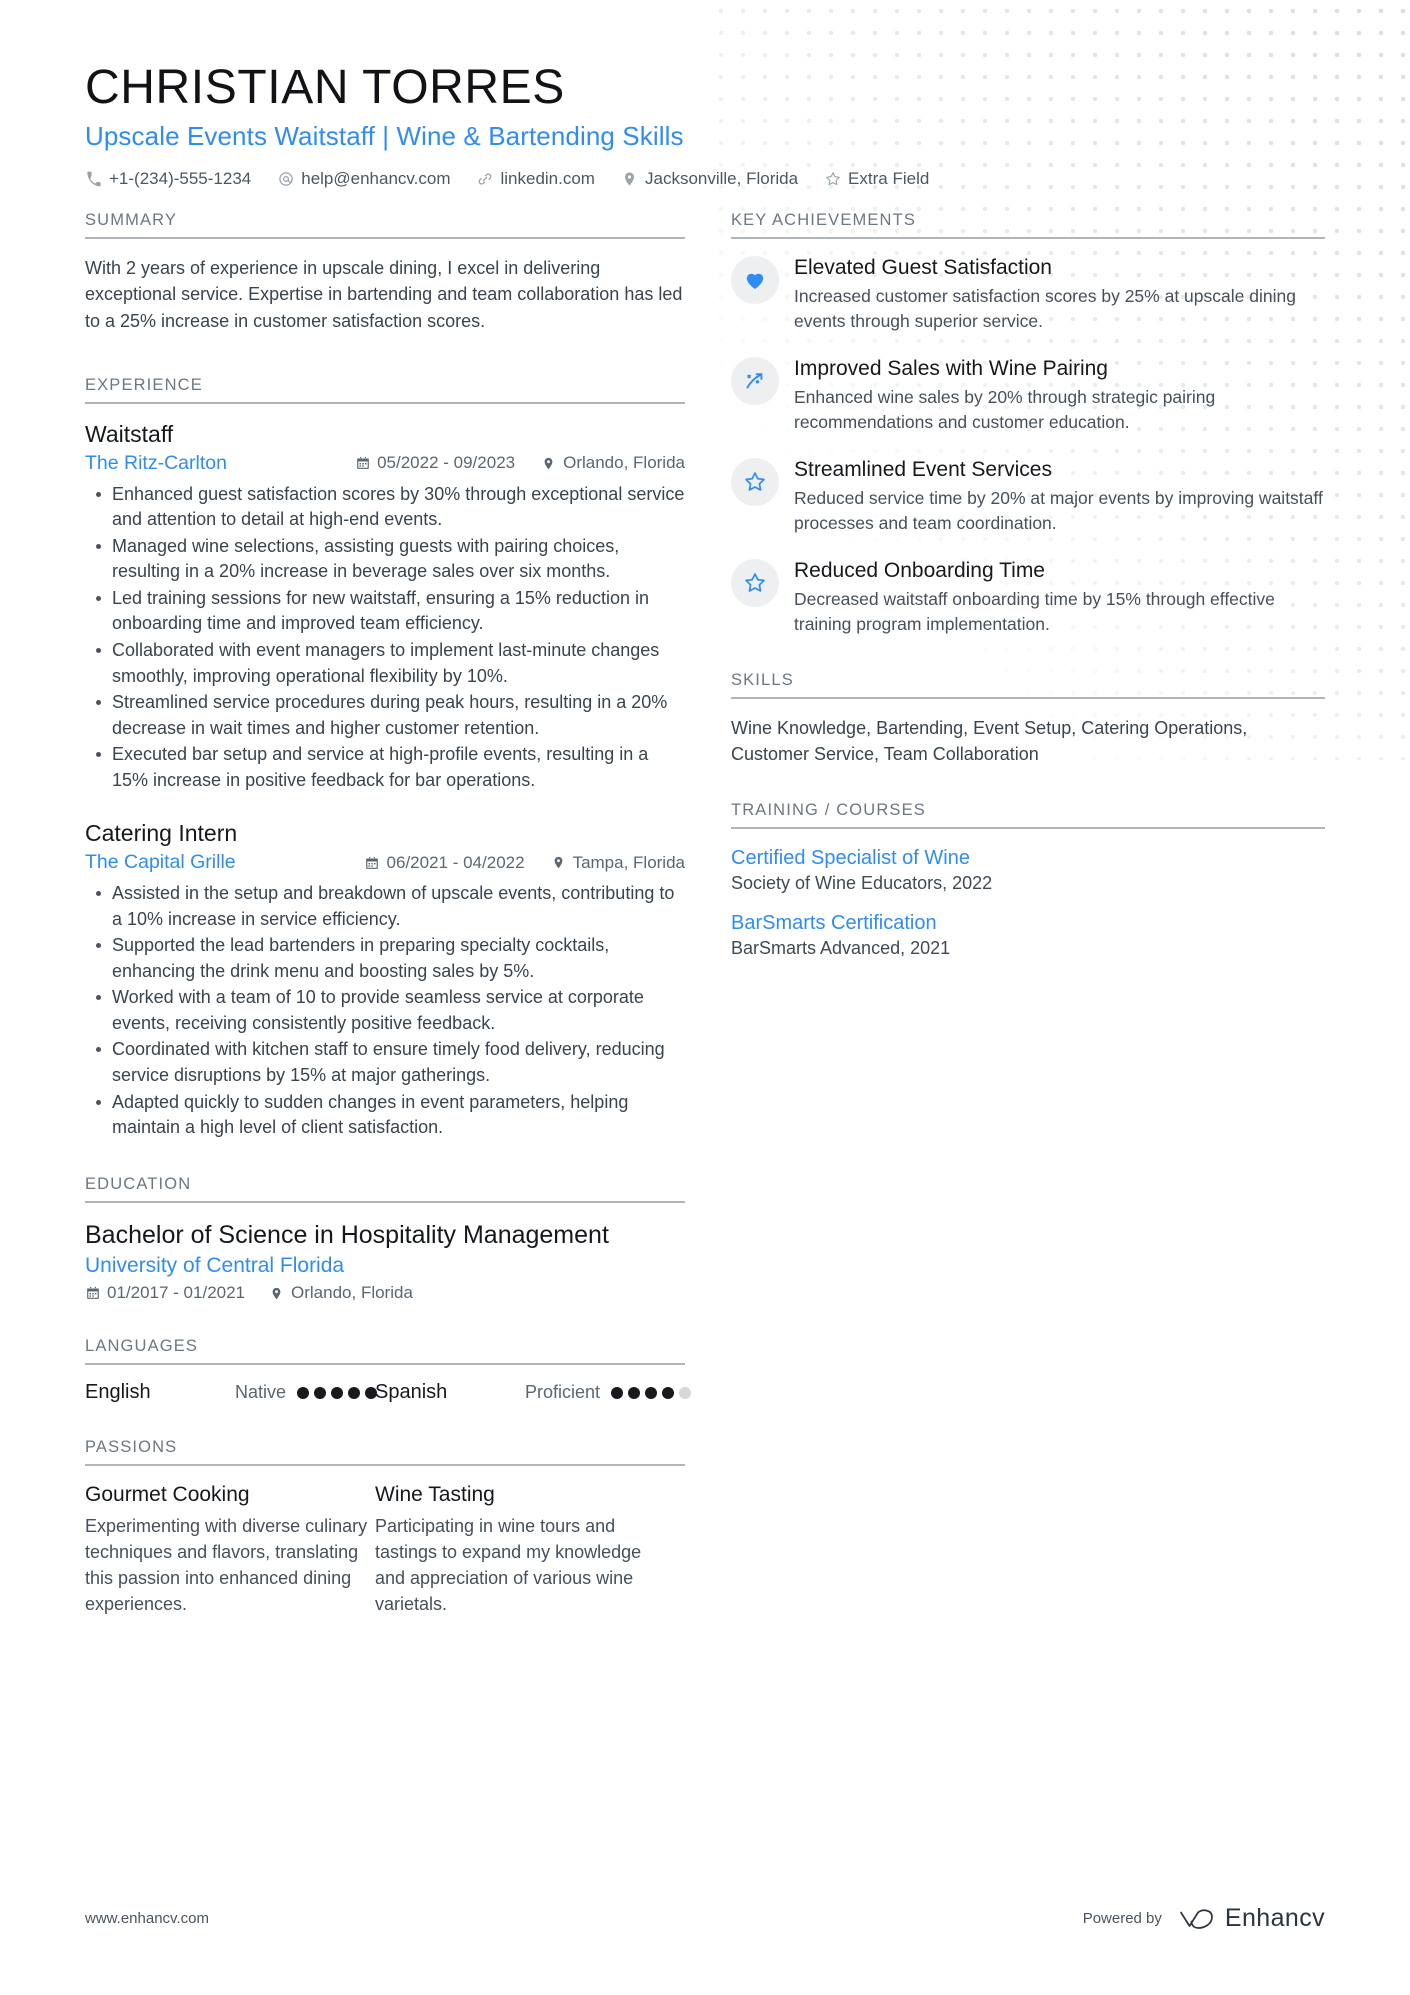 The height and width of the screenshot is (1995, 1410). I want to click on job-location-text: Tampa, Florida, so click(628, 862).